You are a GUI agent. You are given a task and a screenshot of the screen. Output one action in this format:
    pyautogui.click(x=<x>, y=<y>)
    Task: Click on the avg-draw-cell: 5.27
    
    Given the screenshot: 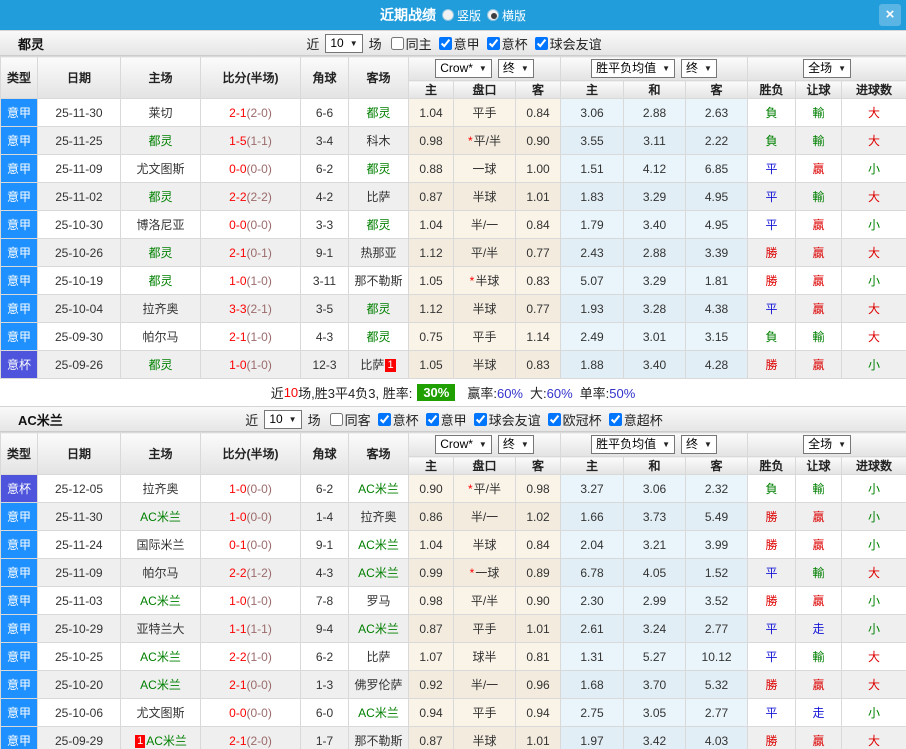 What is the action you would take?
    pyautogui.click(x=655, y=656)
    